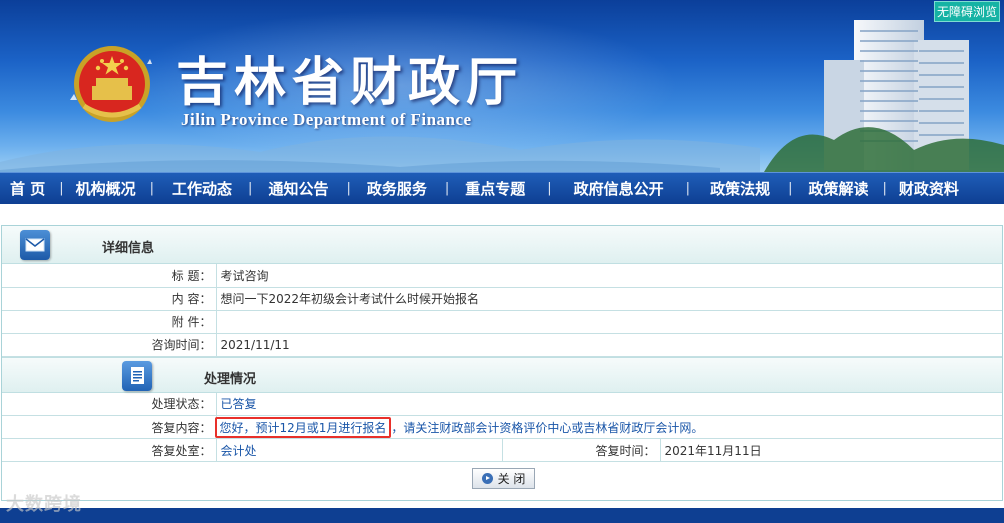 Image resolution: width=1004 pixels, height=523 pixels. I want to click on office-label: 答复处室：, so click(109, 450).